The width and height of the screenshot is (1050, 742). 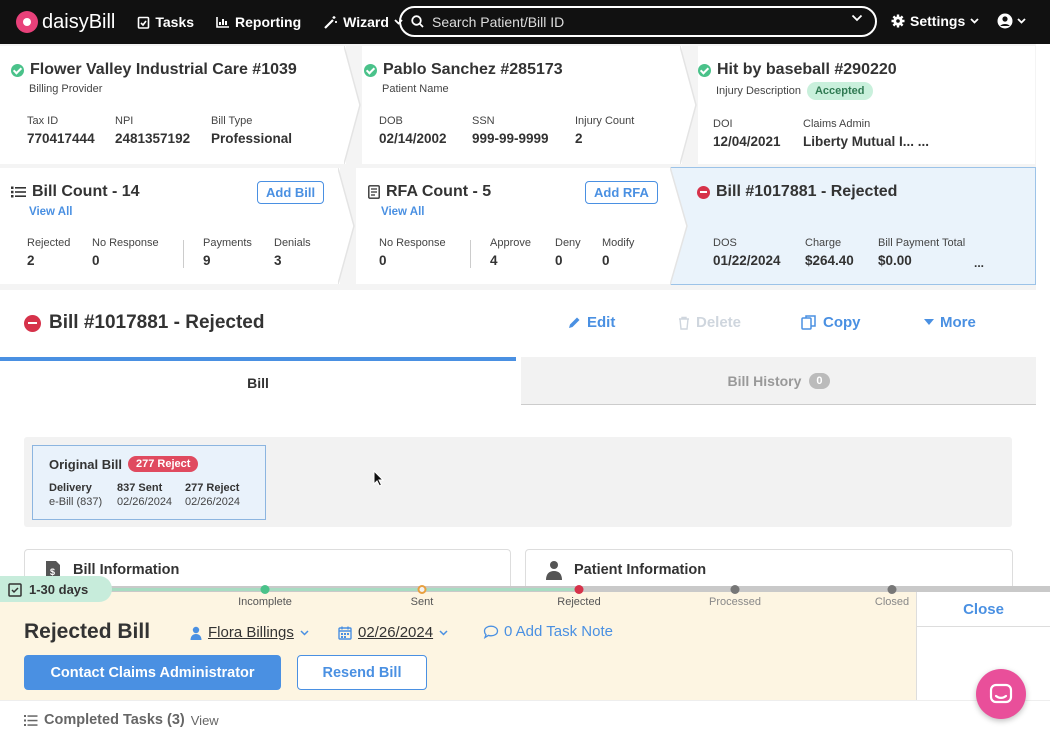 What do you see at coordinates (839, 91) in the screenshot?
I see `status-badge: Accepted` at bounding box center [839, 91].